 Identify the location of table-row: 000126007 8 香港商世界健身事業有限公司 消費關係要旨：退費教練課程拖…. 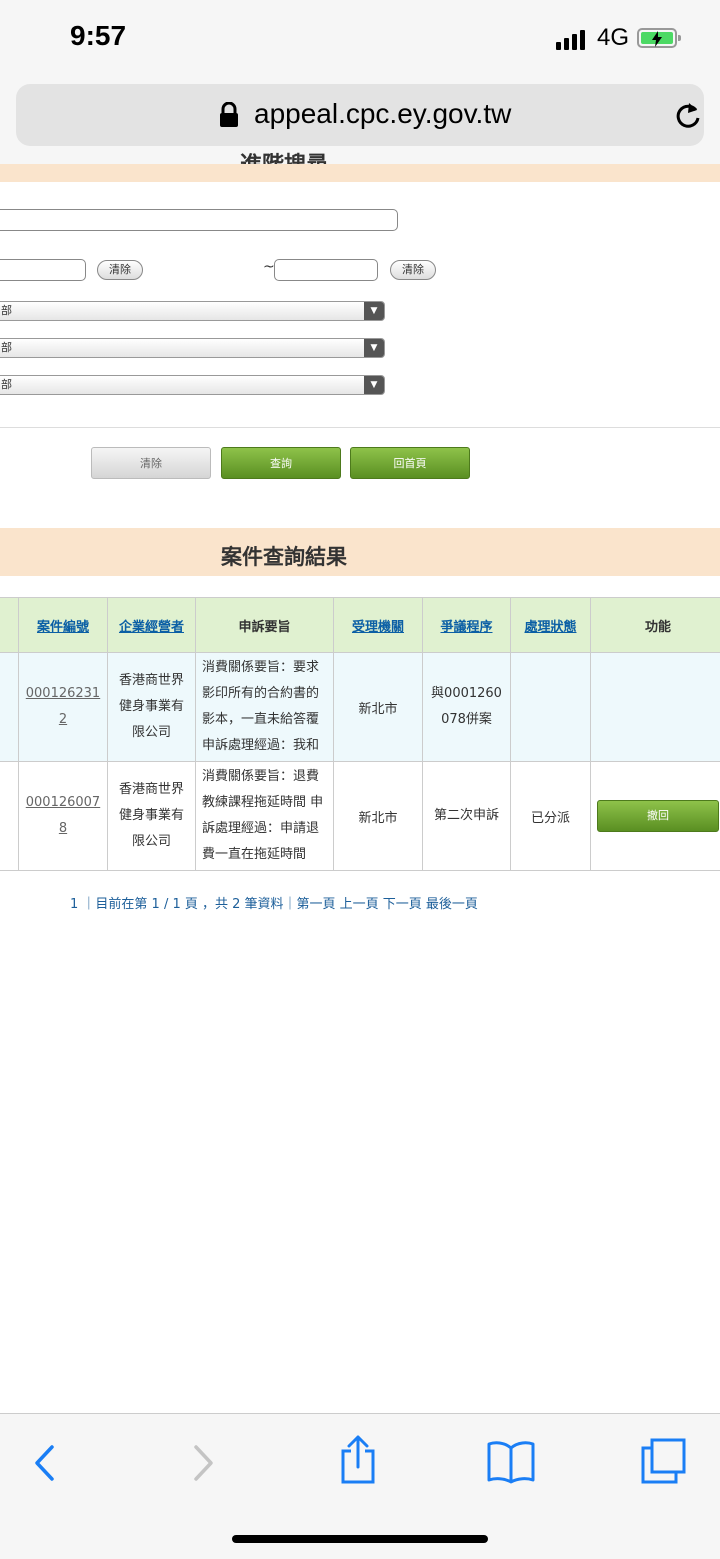
(360, 816).